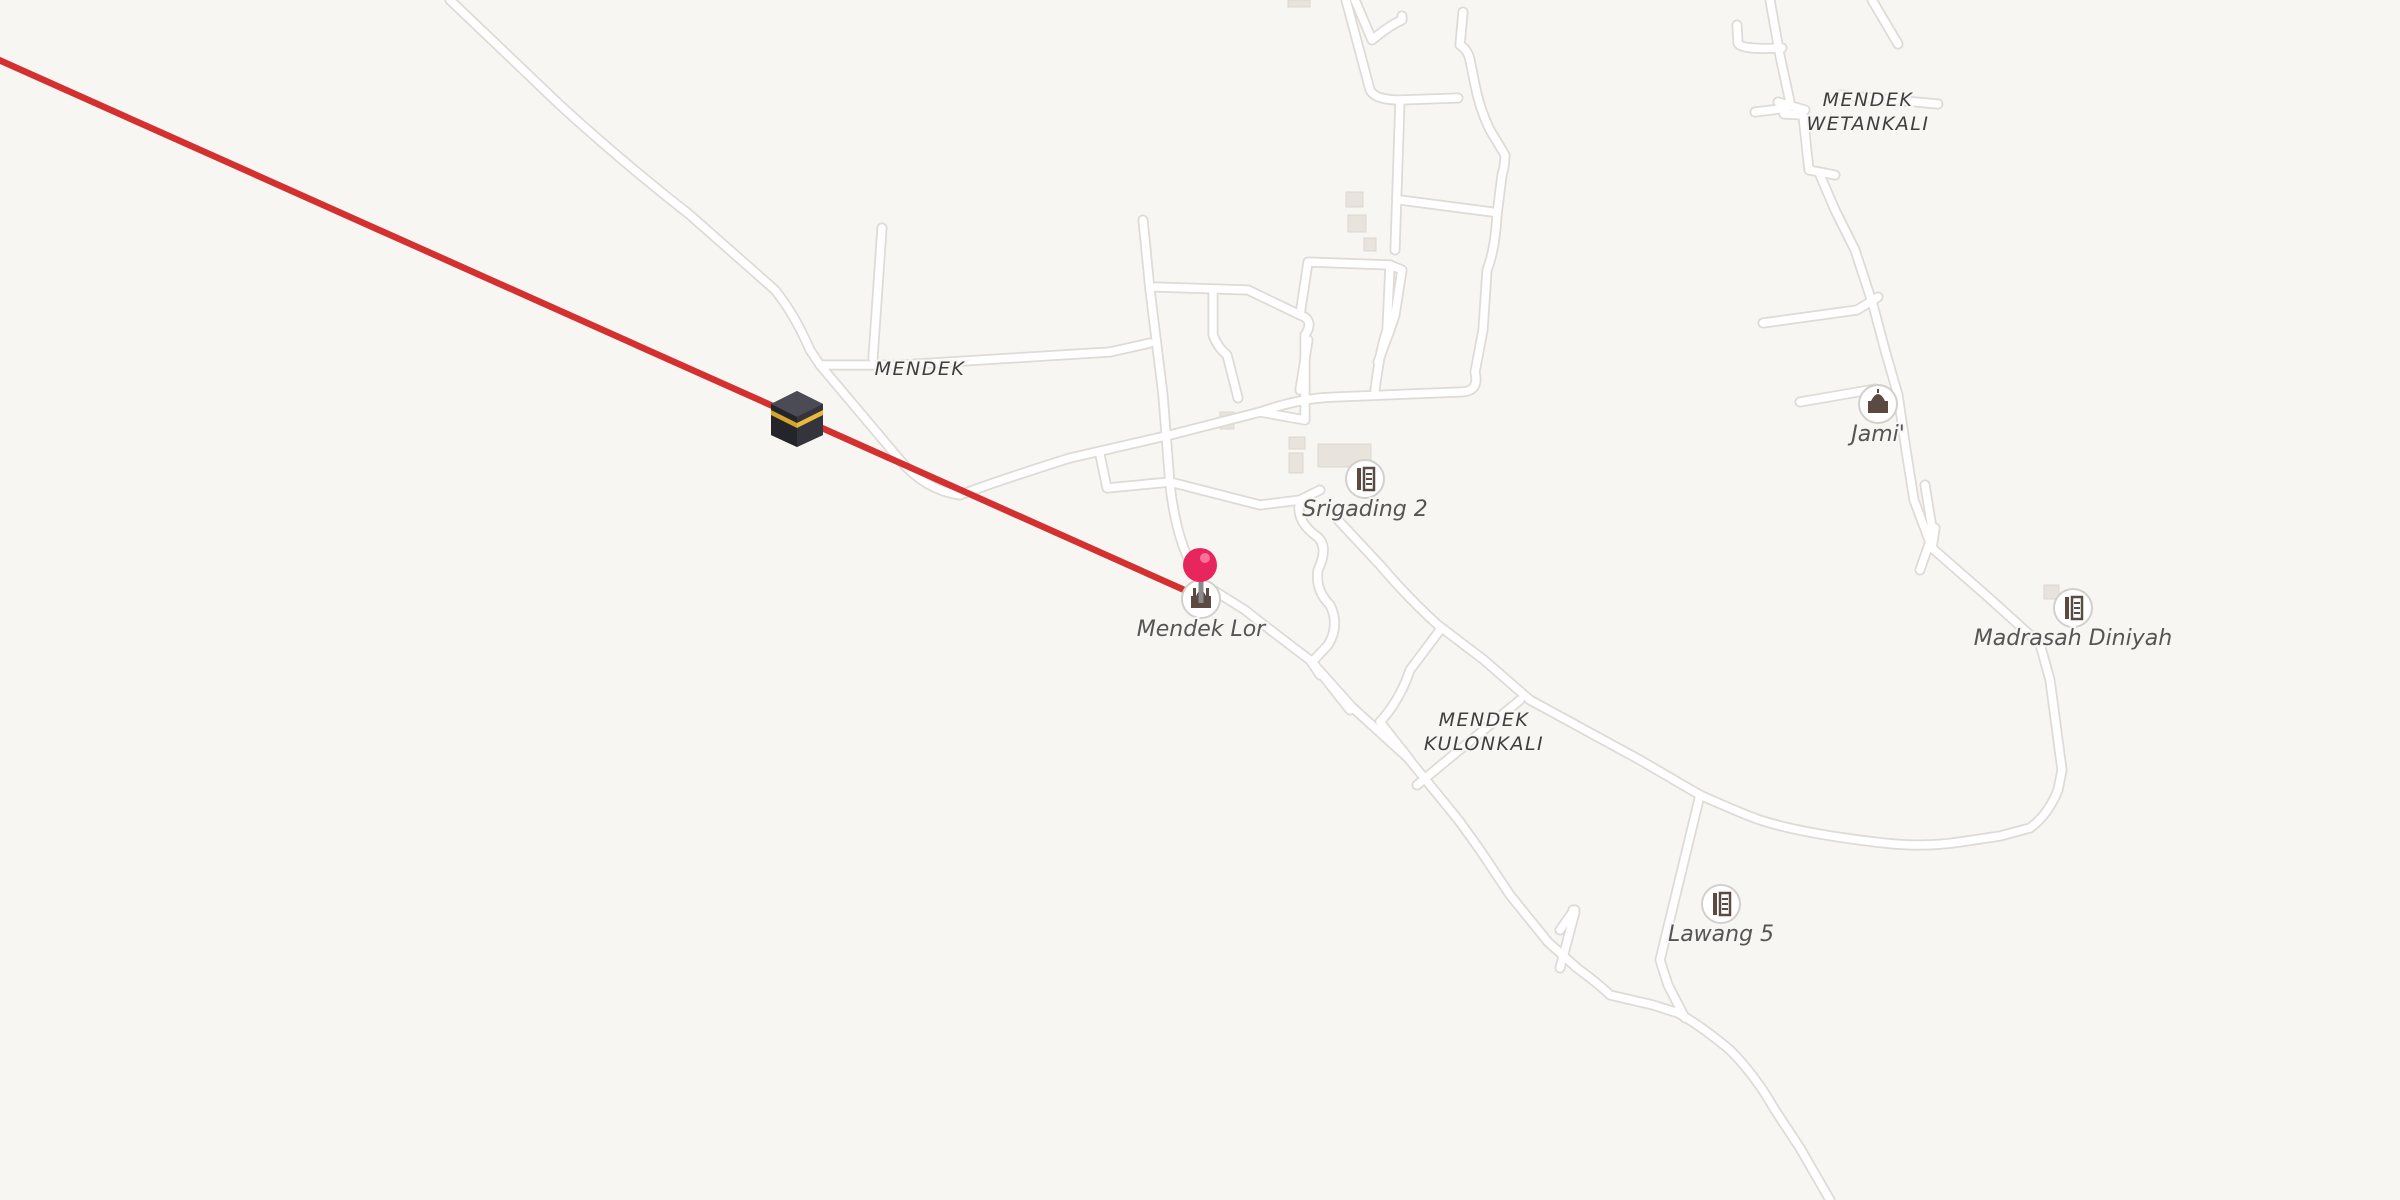  I want to click on poi-madrasah-diniyah: Madrasah Diniyah, so click(2073, 620).